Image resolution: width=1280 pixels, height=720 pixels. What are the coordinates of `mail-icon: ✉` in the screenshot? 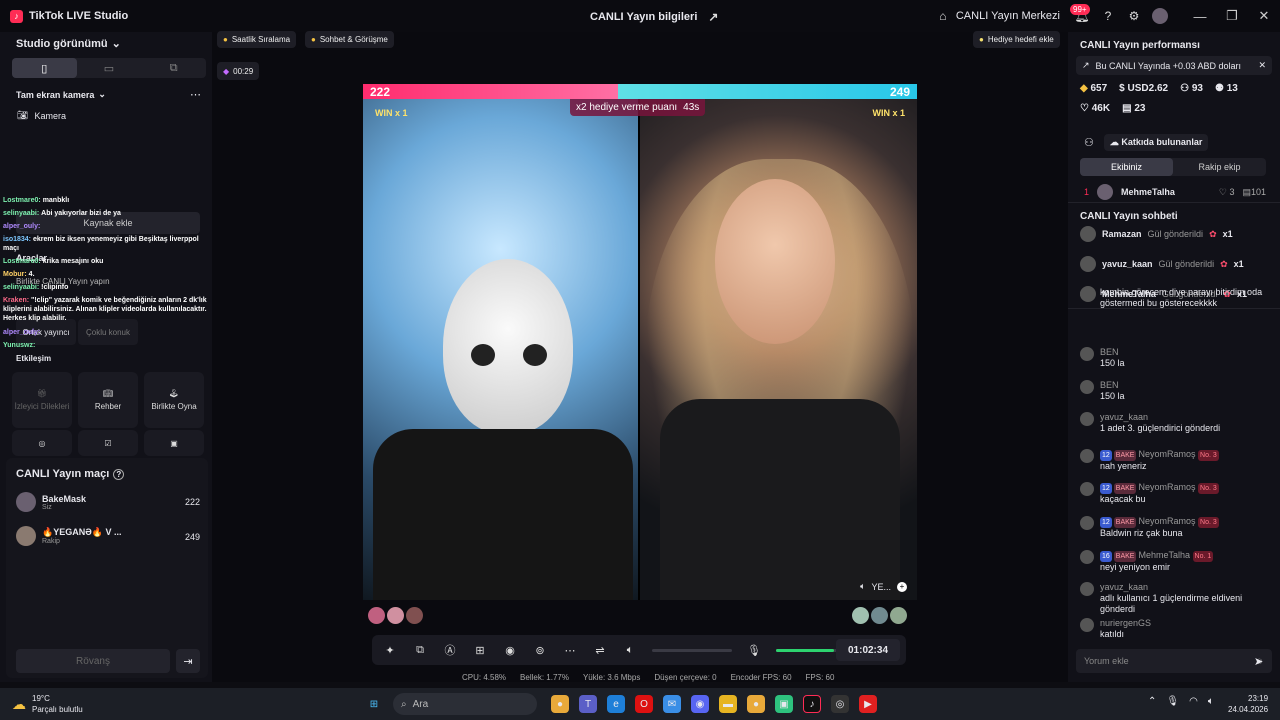 It's located at (672, 704).